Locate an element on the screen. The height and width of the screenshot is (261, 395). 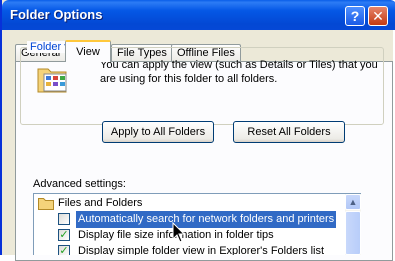
scroll-thumb is located at coordinates (353, 233).